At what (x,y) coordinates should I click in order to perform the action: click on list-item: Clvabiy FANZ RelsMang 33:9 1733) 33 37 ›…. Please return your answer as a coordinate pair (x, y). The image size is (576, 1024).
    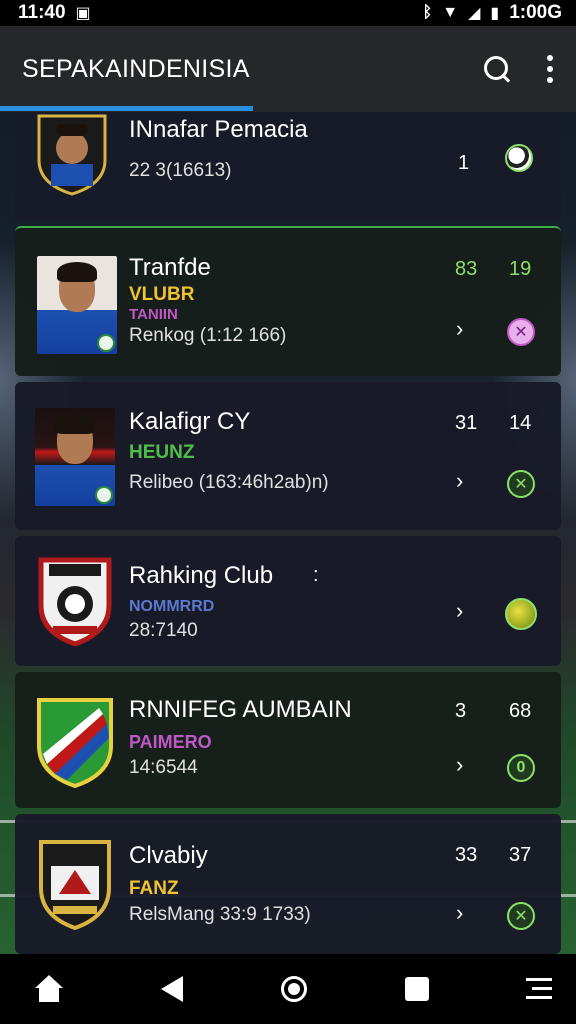
    Looking at the image, I should click on (288, 884).